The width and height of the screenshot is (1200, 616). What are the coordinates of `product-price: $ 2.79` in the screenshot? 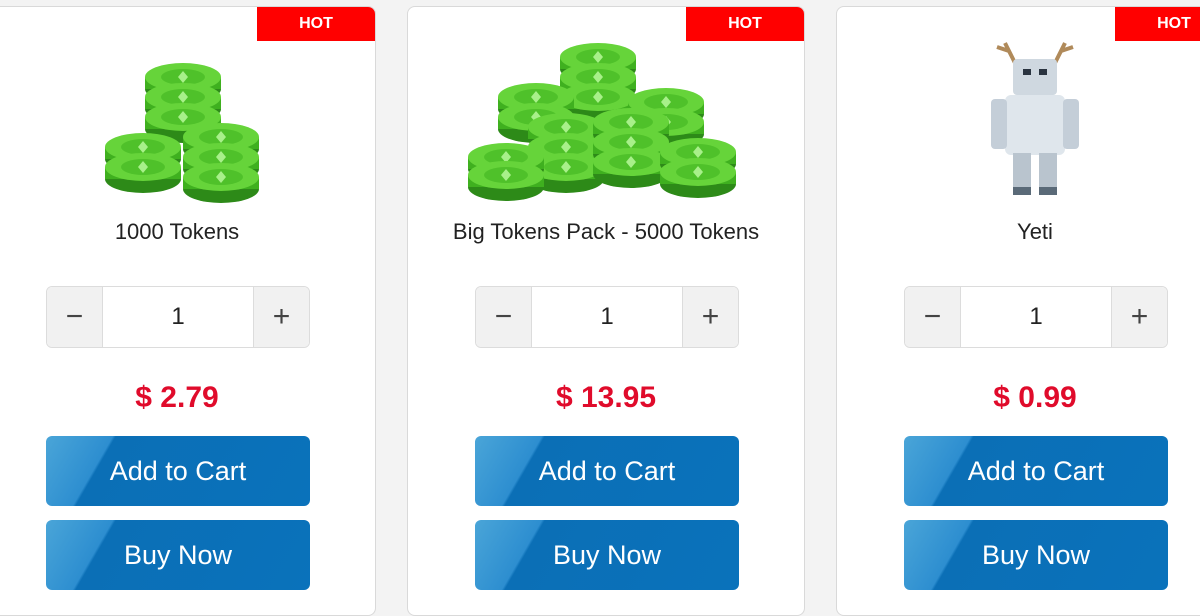 It's located at (177, 397).